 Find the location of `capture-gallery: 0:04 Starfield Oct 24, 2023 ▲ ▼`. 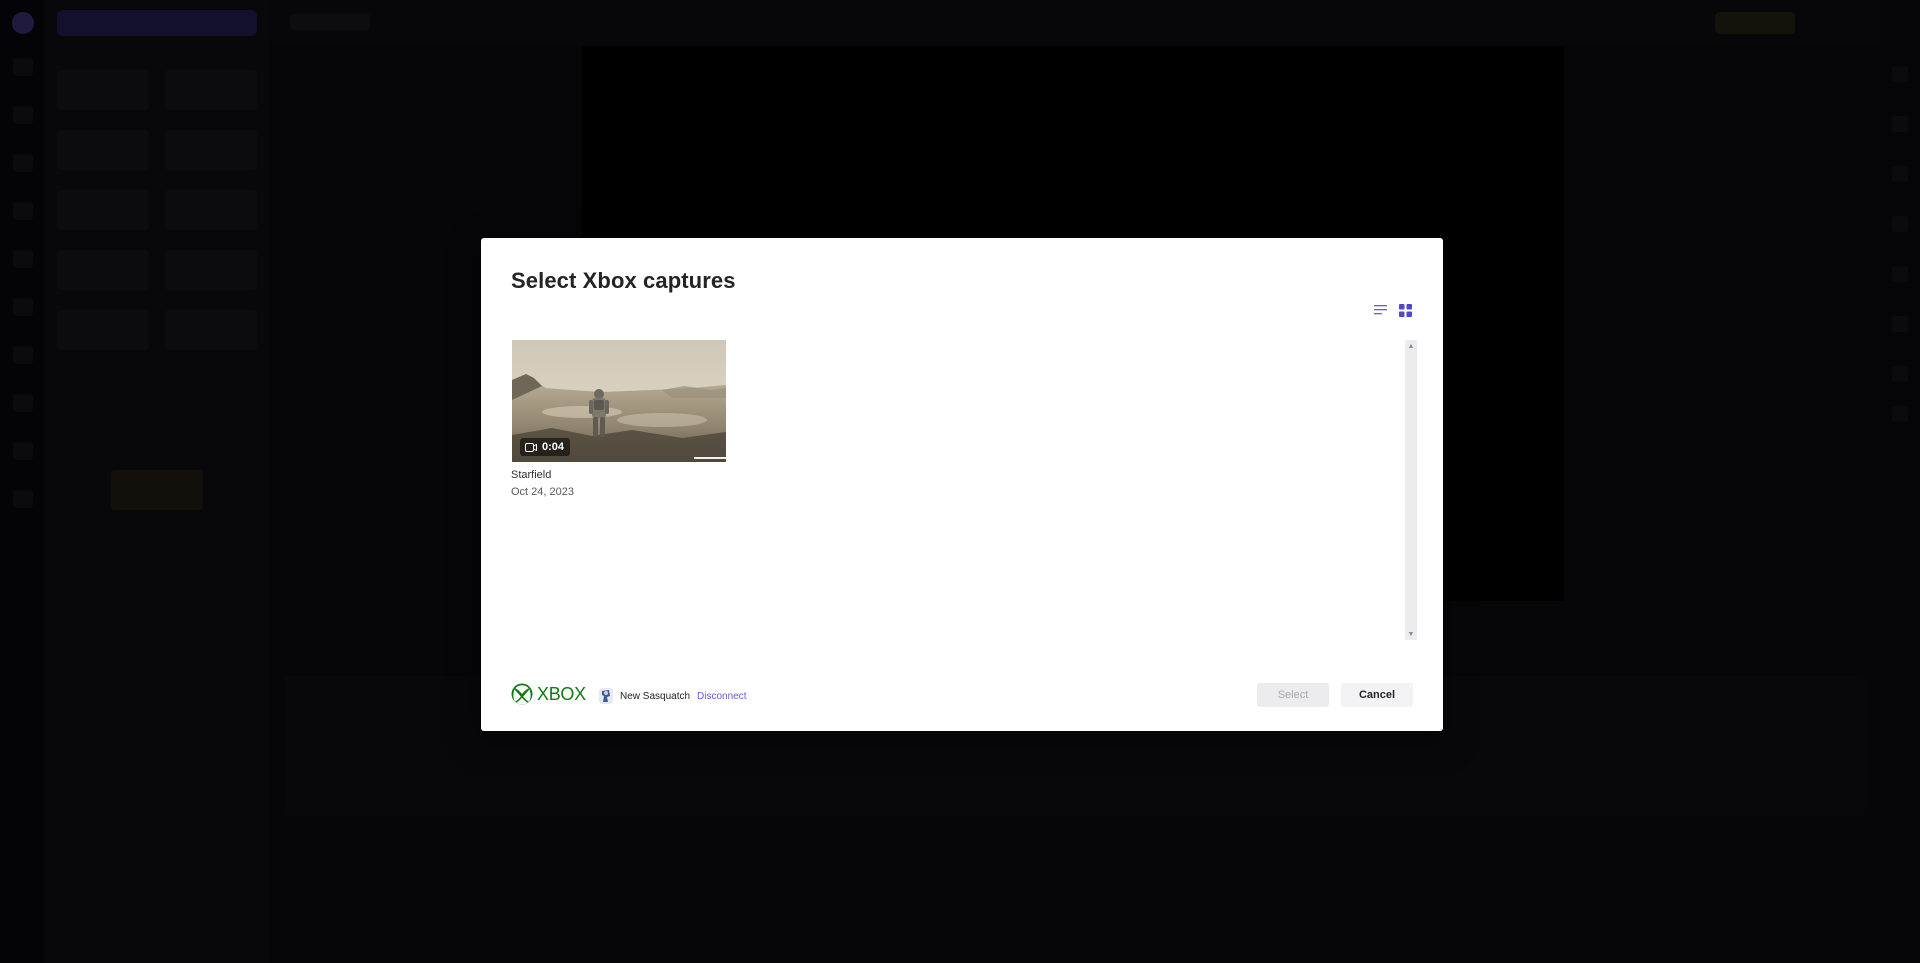

capture-gallery: 0:04 Starfield Oct 24, 2023 ▲ ▼ is located at coordinates (964, 490).